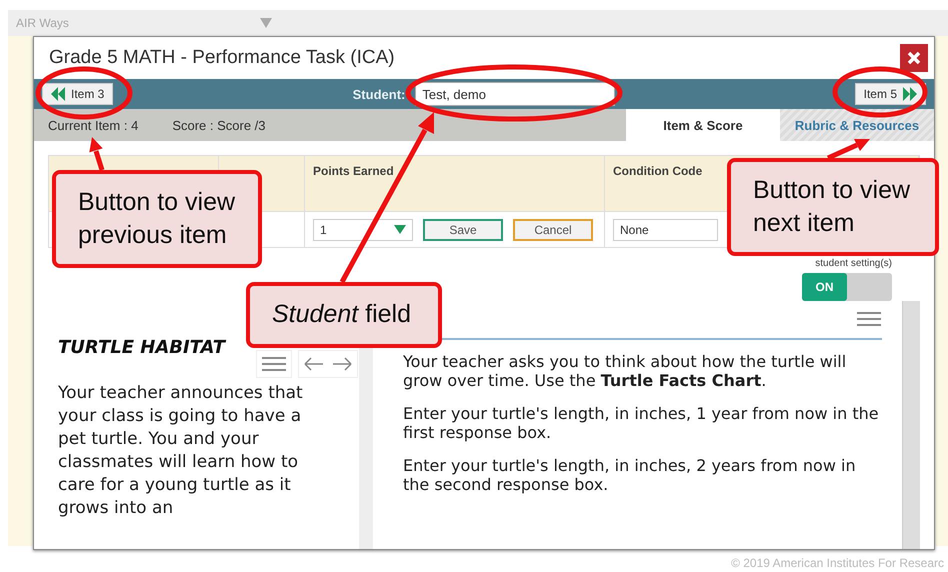 The image size is (948, 572). Describe the element at coordinates (837, 563) in the screenshot. I see `copyright-text: © 2019 American Institutes For Researc` at that location.